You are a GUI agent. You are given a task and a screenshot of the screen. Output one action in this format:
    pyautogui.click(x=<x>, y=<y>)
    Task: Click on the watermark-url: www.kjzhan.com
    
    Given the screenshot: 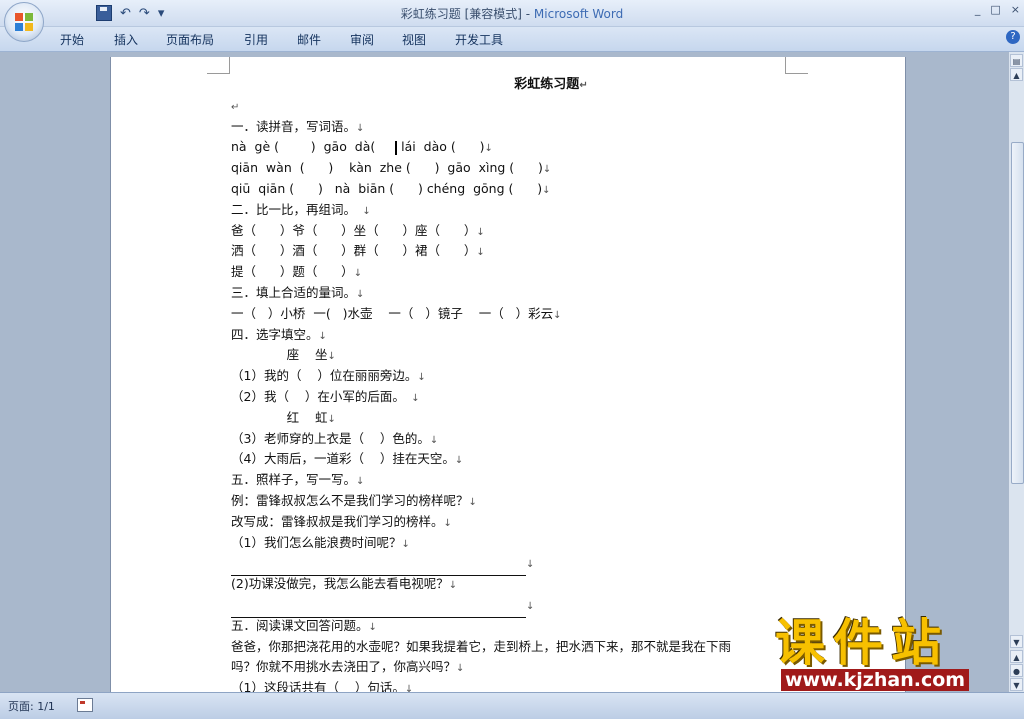 What is the action you would take?
    pyautogui.click(x=875, y=680)
    